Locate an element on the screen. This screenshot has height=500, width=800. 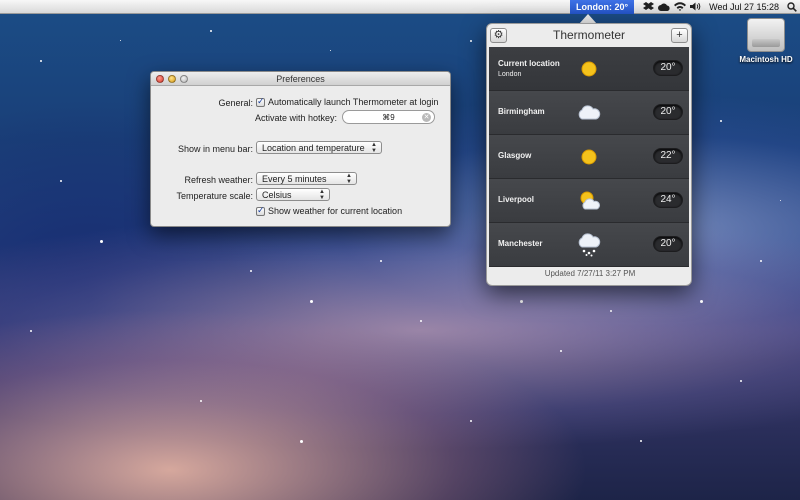
list-item: Glasgow 22° is located at coordinates (589, 157).